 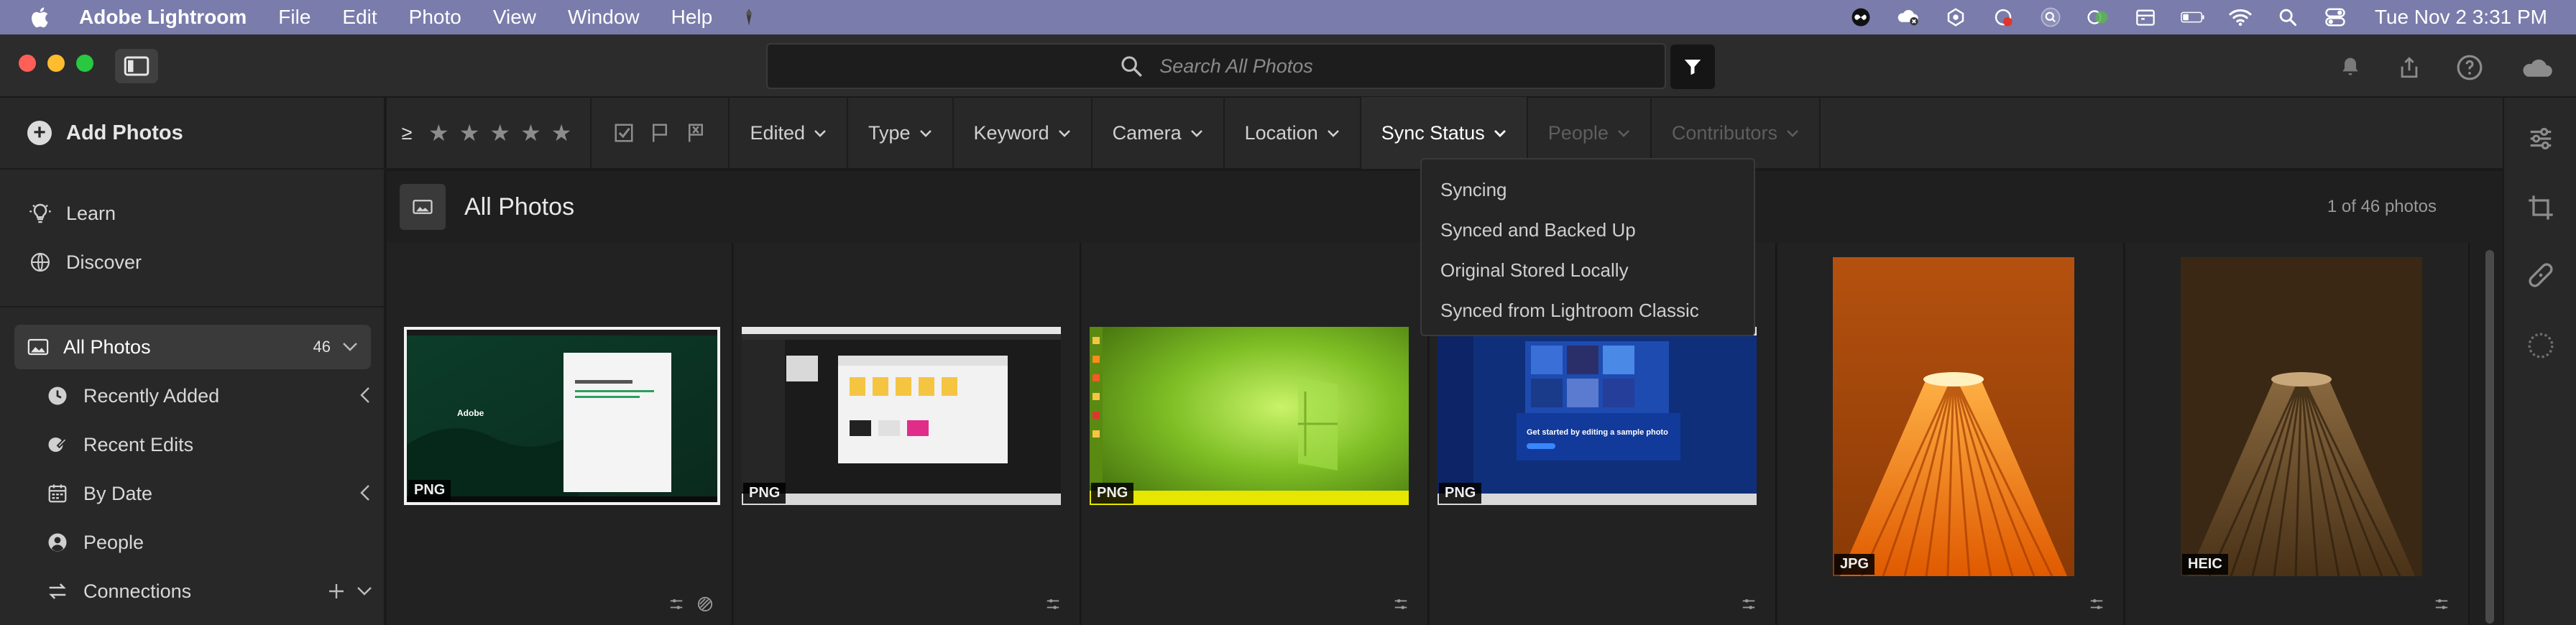 I want to click on cloud-storage-button, so click(x=2537, y=67).